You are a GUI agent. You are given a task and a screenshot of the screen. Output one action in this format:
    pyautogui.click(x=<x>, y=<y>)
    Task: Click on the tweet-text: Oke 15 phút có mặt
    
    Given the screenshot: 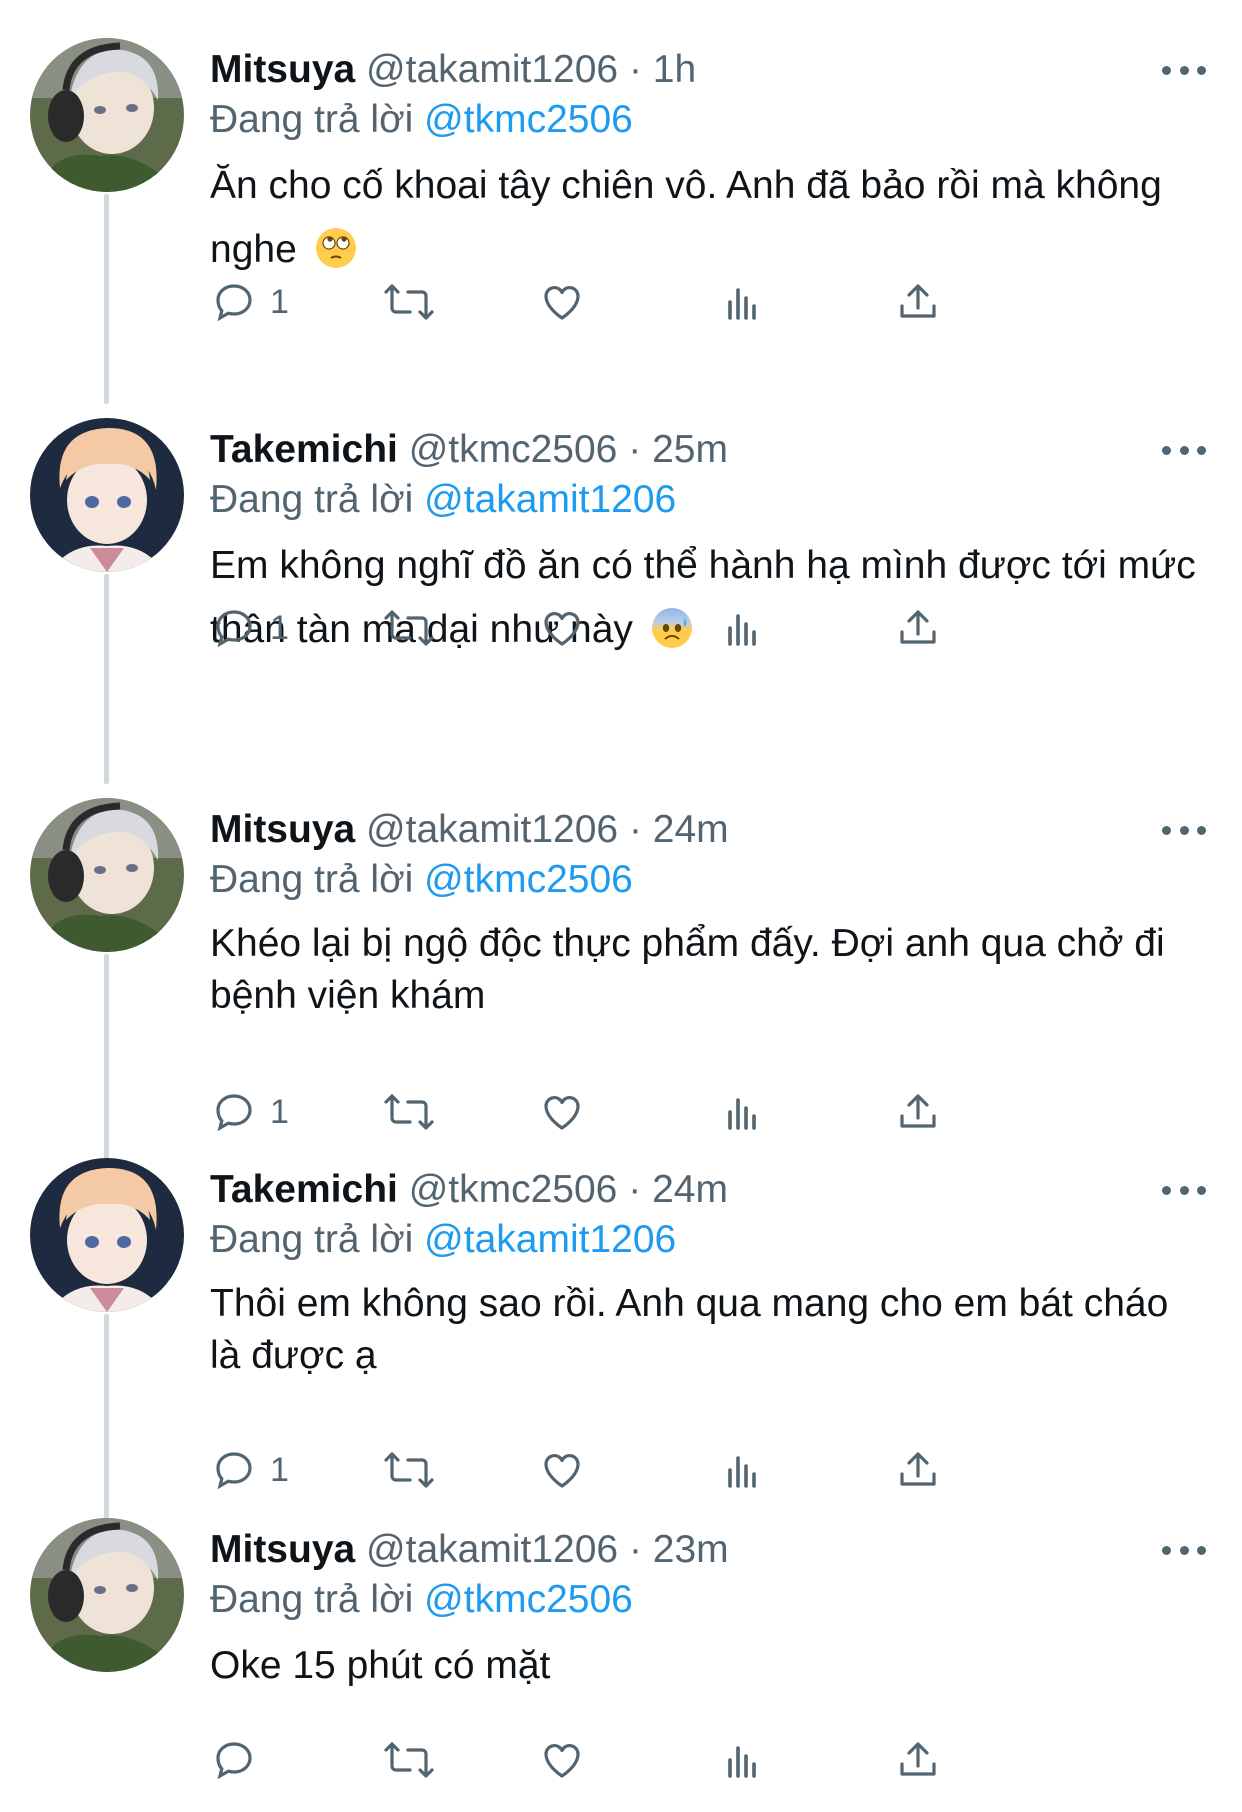 What is the action you would take?
    pyautogui.click(x=705, y=1666)
    